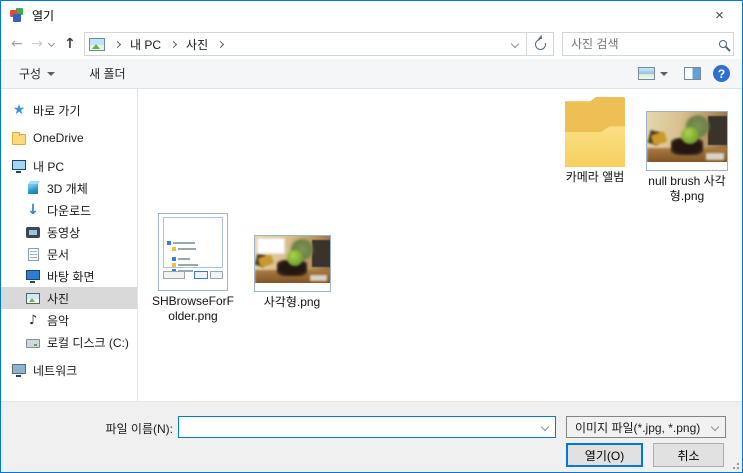 This screenshot has width=743, height=473. I want to click on sidebar-item-quick-access: ★ 바로 가기, so click(69, 110).